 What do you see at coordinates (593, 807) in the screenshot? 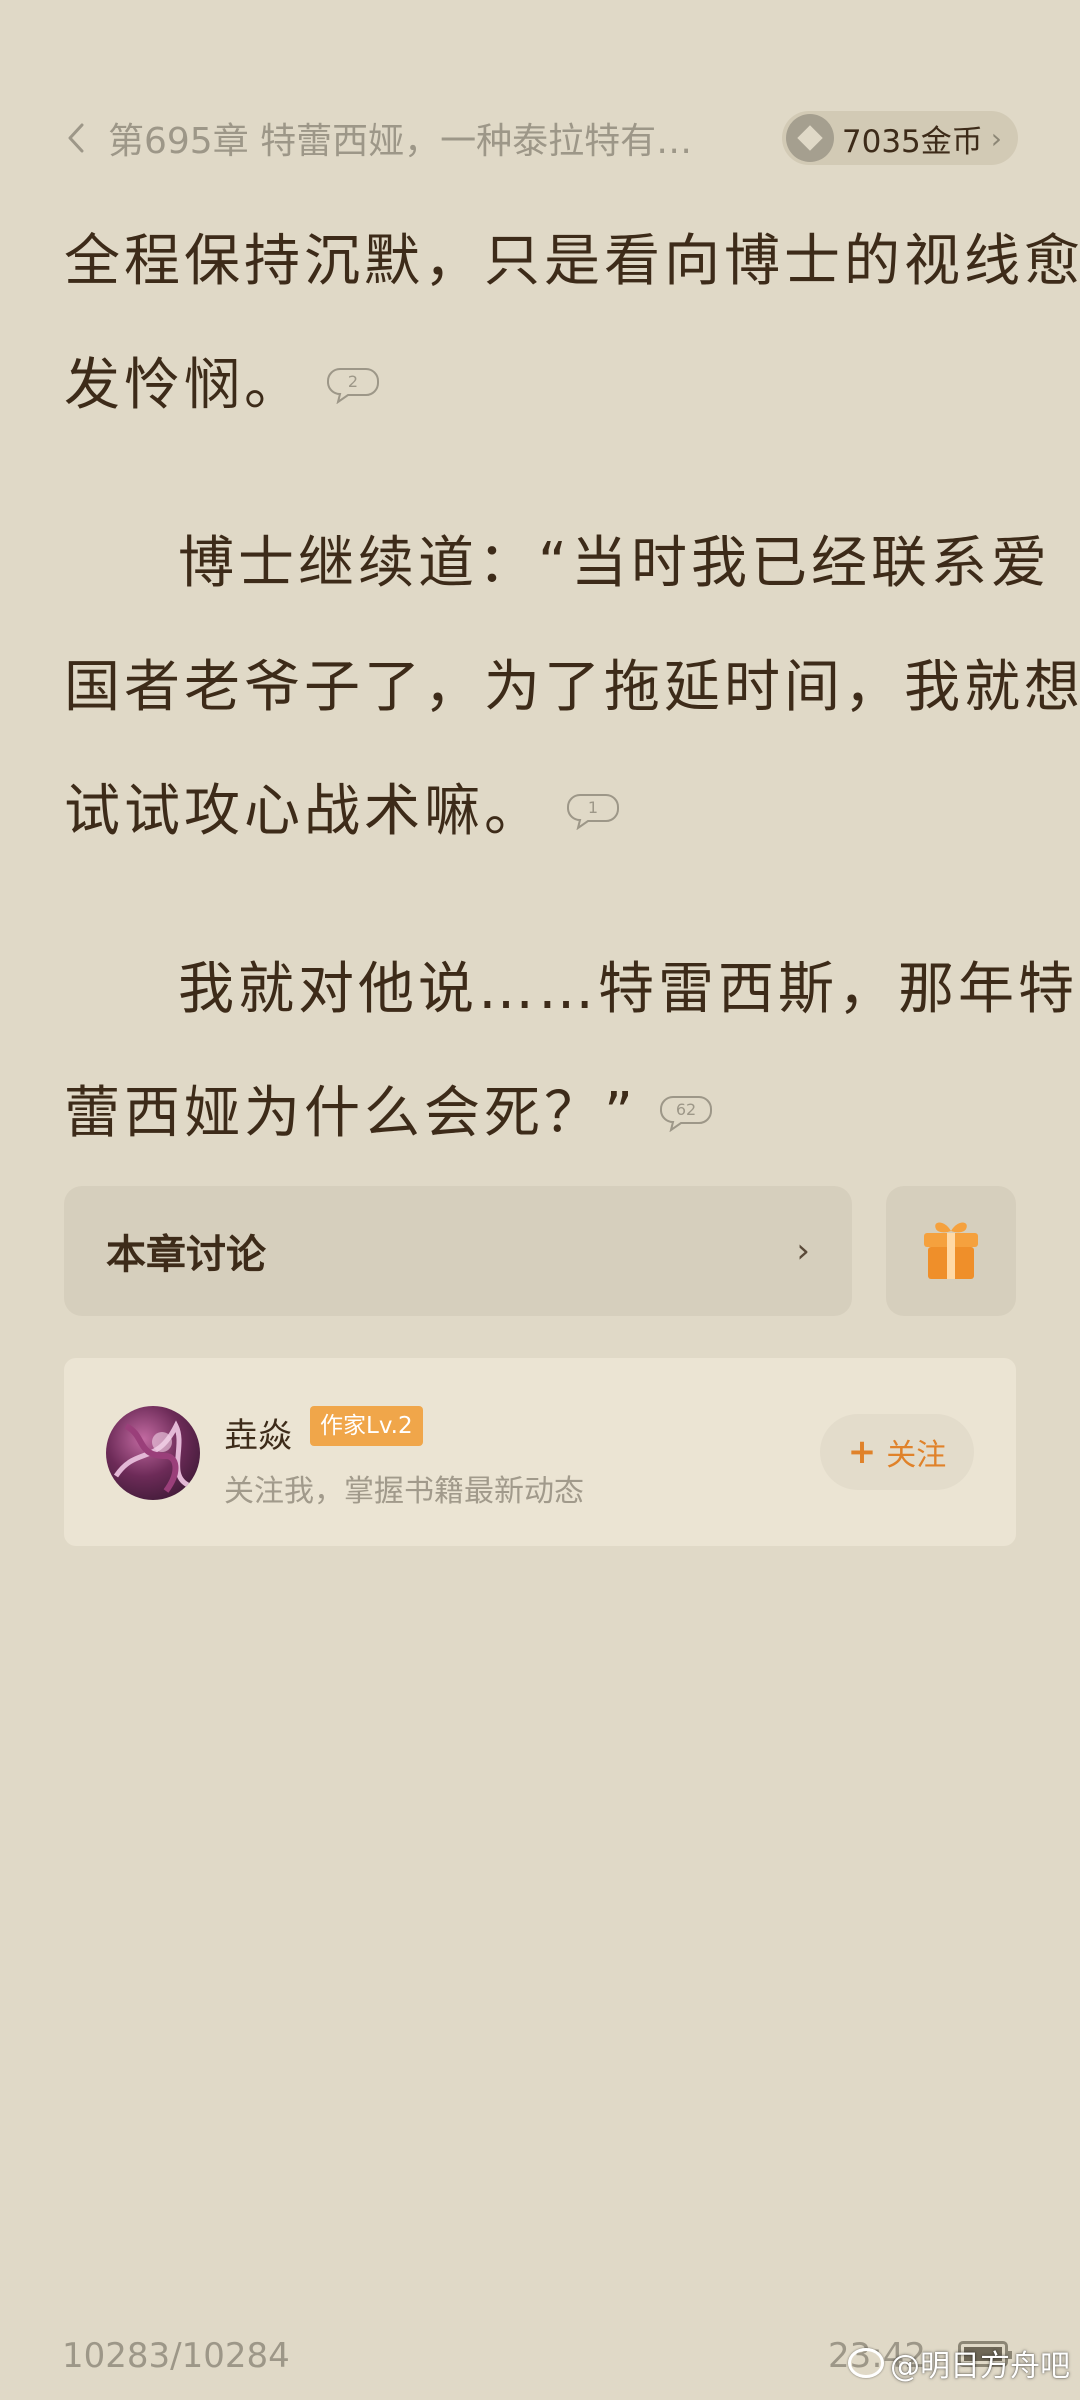
I see `comment-count: 1` at bounding box center [593, 807].